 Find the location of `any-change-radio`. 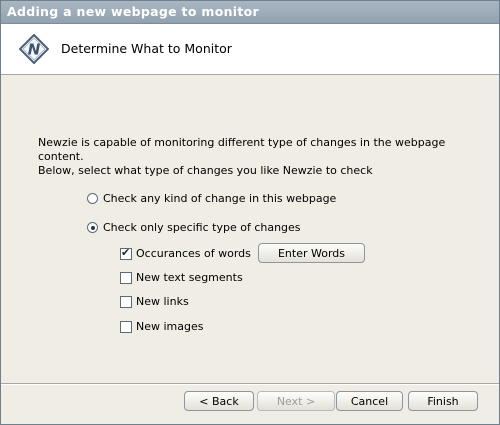

any-change-radio is located at coordinates (92, 198).